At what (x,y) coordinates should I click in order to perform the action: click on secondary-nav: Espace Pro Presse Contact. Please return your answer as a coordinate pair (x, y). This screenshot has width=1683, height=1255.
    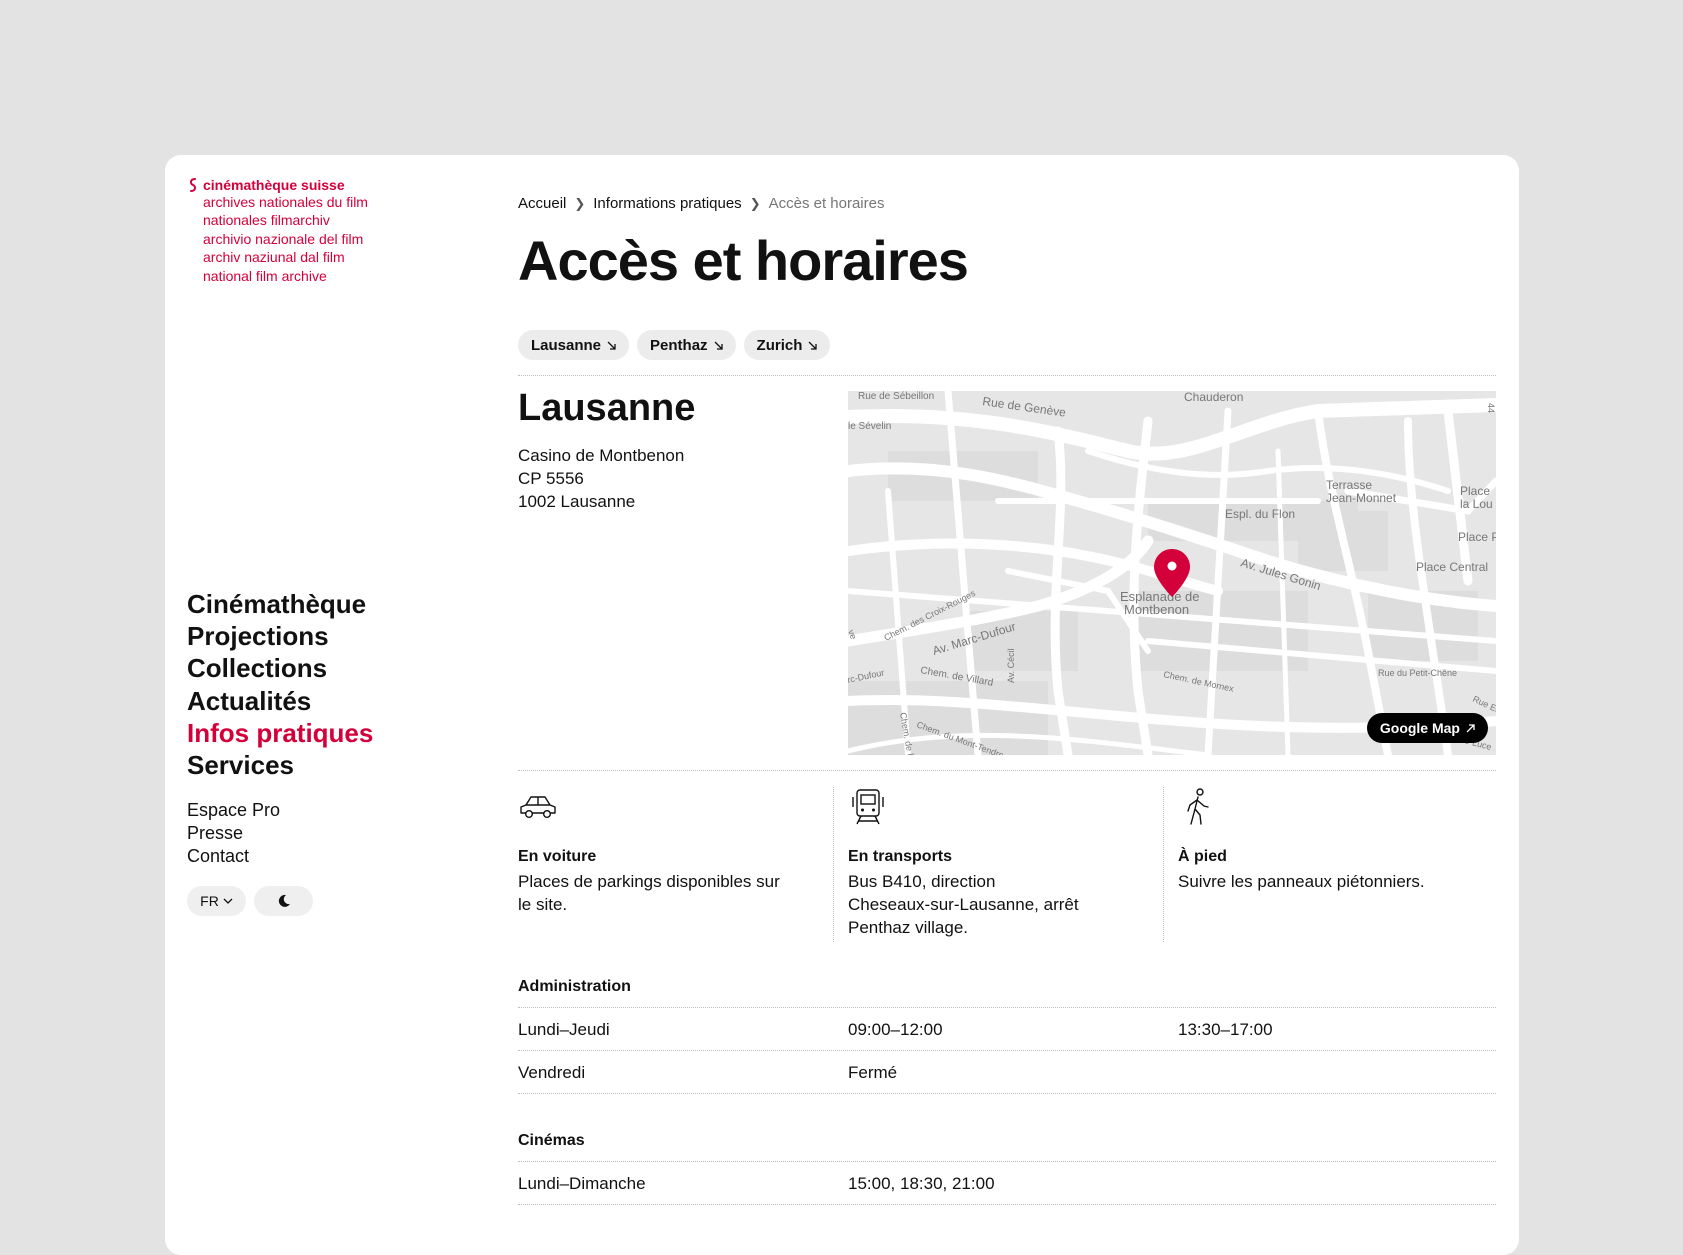
    Looking at the image, I should click on (233, 833).